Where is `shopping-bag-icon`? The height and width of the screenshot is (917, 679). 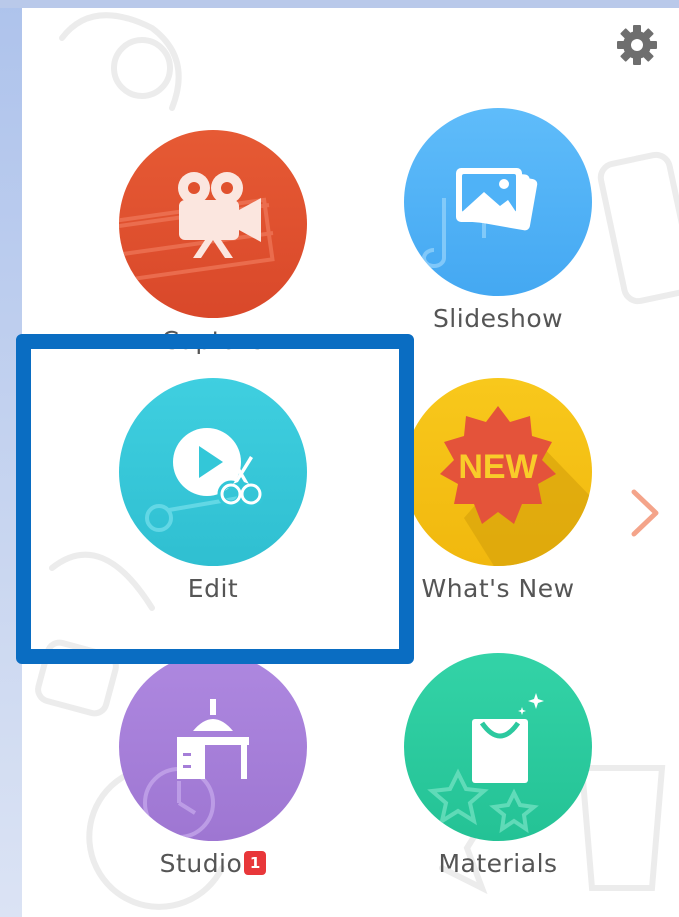 shopping-bag-icon is located at coordinates (485, 763).